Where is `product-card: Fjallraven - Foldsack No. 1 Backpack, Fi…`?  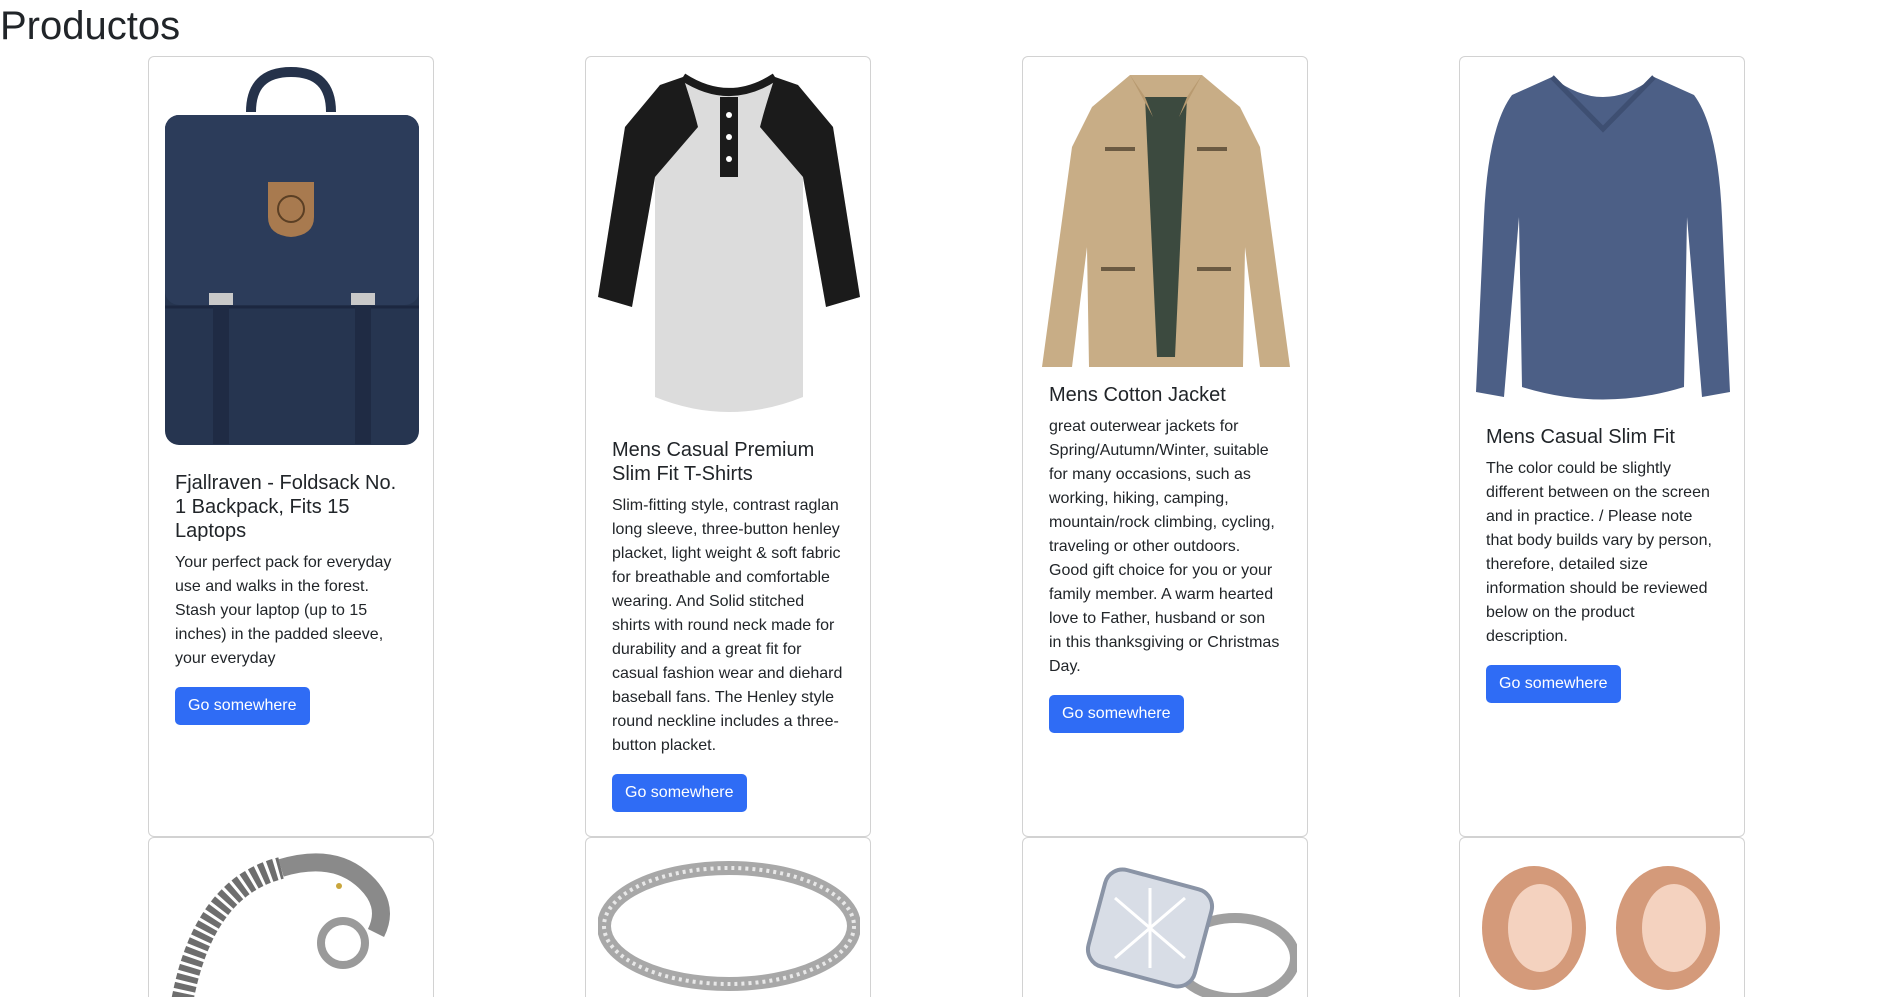 product-card: Fjallraven - Foldsack No. 1 Backpack, Fi… is located at coordinates (291, 446).